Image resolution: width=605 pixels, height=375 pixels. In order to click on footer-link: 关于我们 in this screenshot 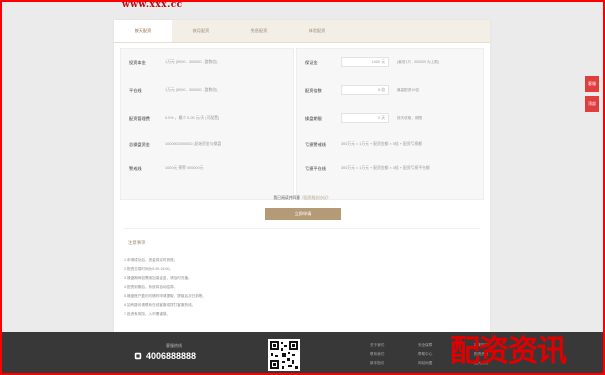, I will do `click(377, 345)`.